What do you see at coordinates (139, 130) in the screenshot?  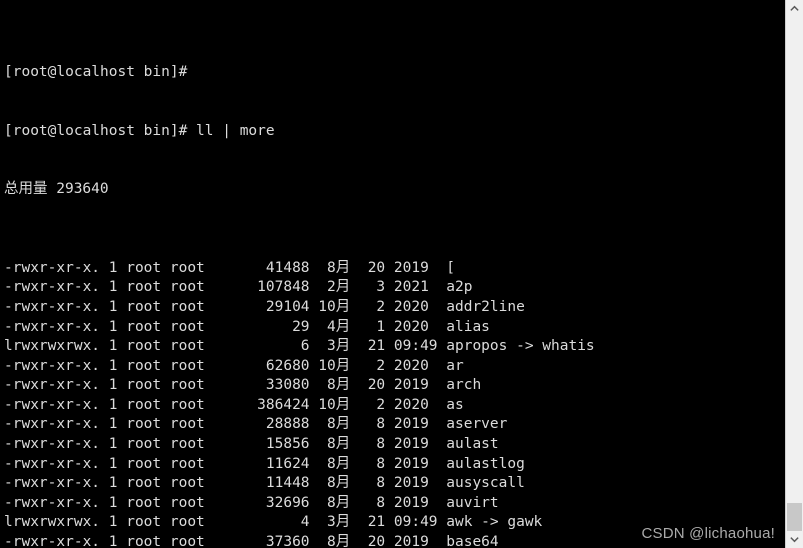 I see `shell-command-line: [root@localhost bin]# ll | more` at bounding box center [139, 130].